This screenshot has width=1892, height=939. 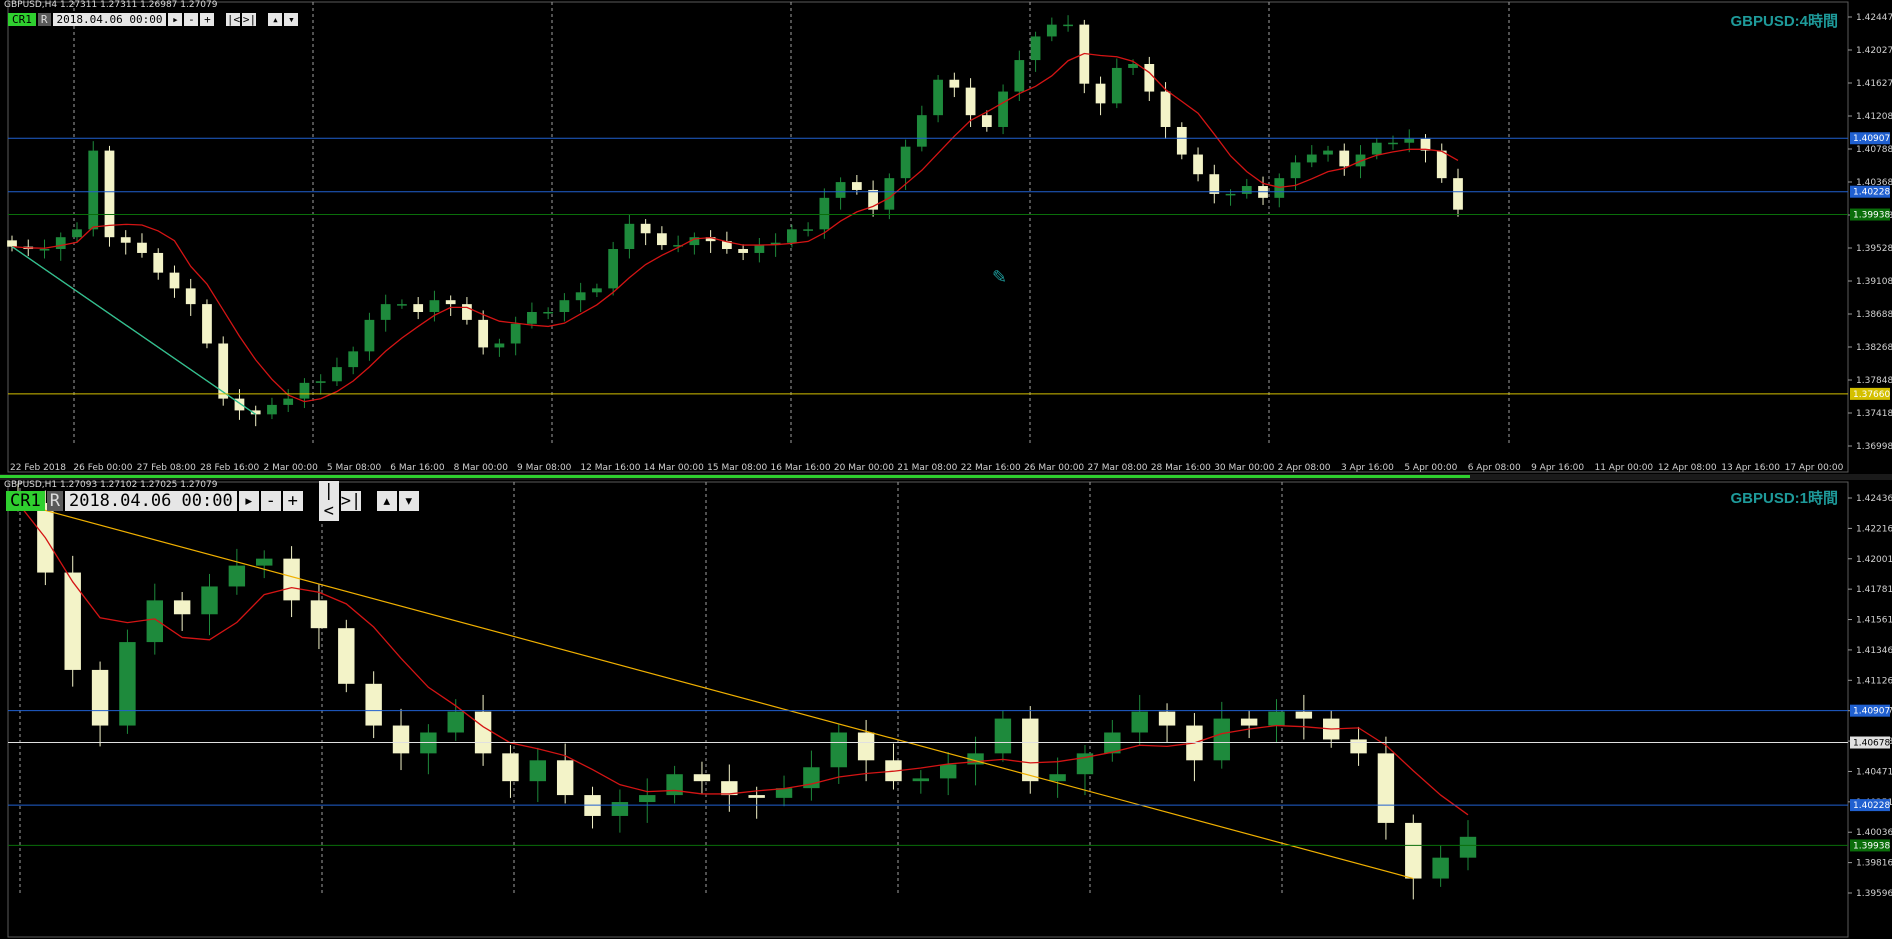 I want to click on level-price-label: 1.37660, so click(x=1871, y=395).